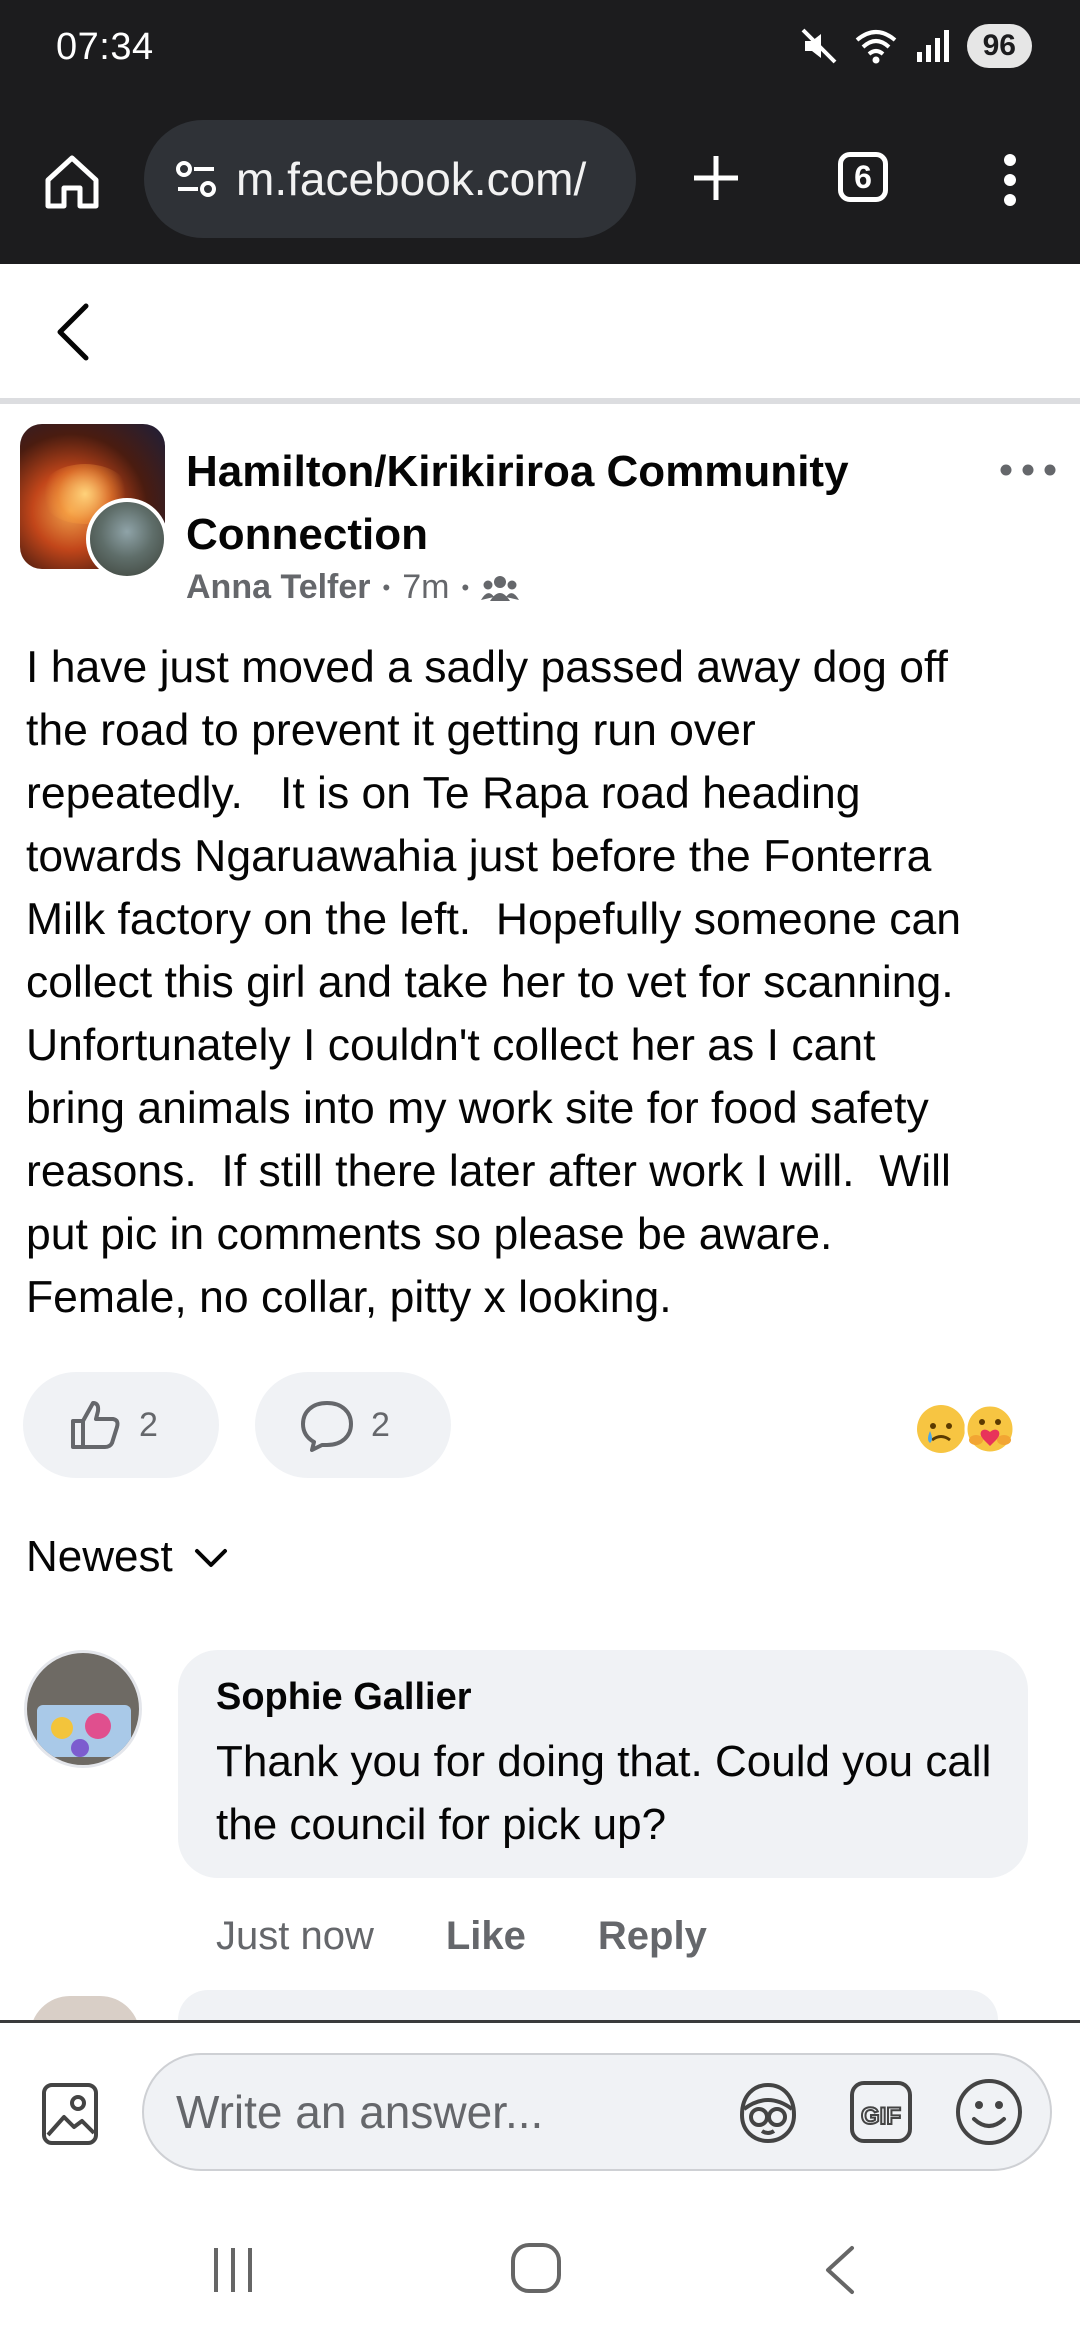 The height and width of the screenshot is (2340, 1080). I want to click on signal-icon, so click(932, 46).